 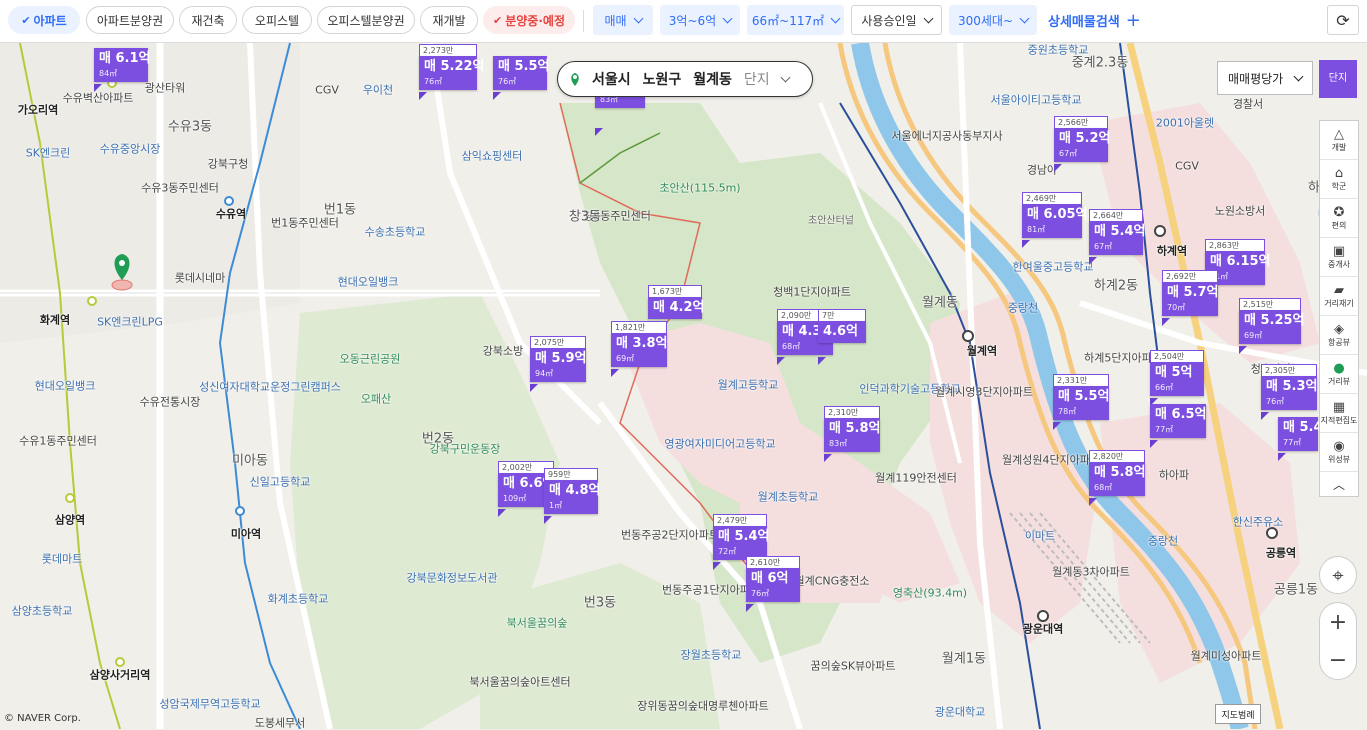 I want to click on marker-area: 94㎡, so click(x=544, y=373).